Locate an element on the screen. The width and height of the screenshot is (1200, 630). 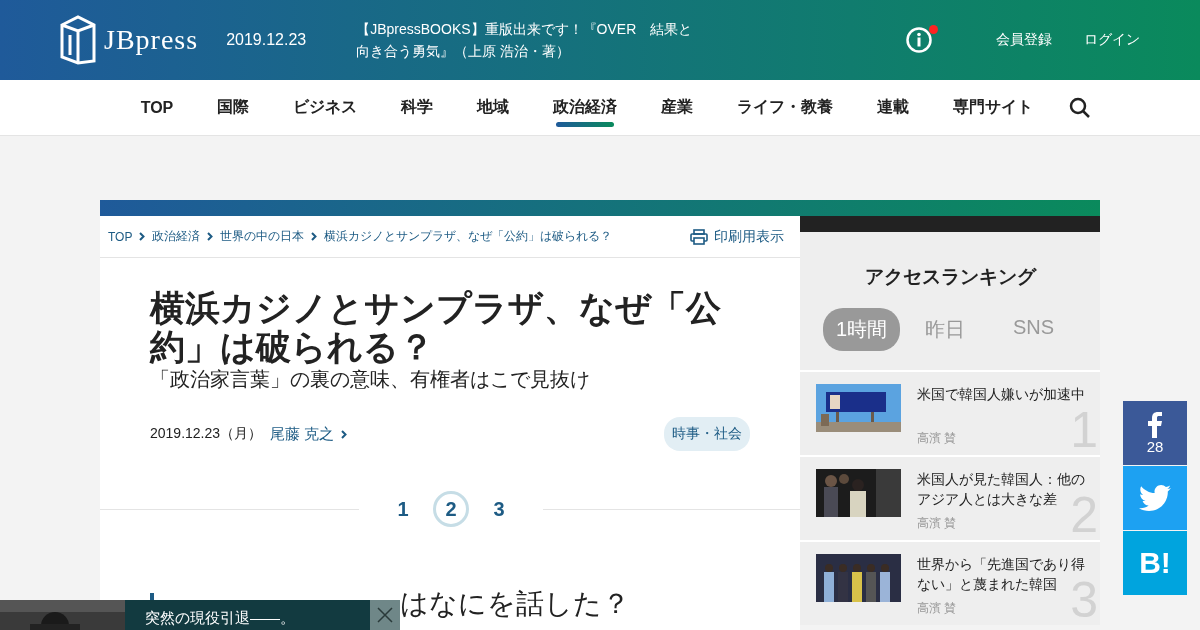
bird-icon is located at coordinates (1155, 498).